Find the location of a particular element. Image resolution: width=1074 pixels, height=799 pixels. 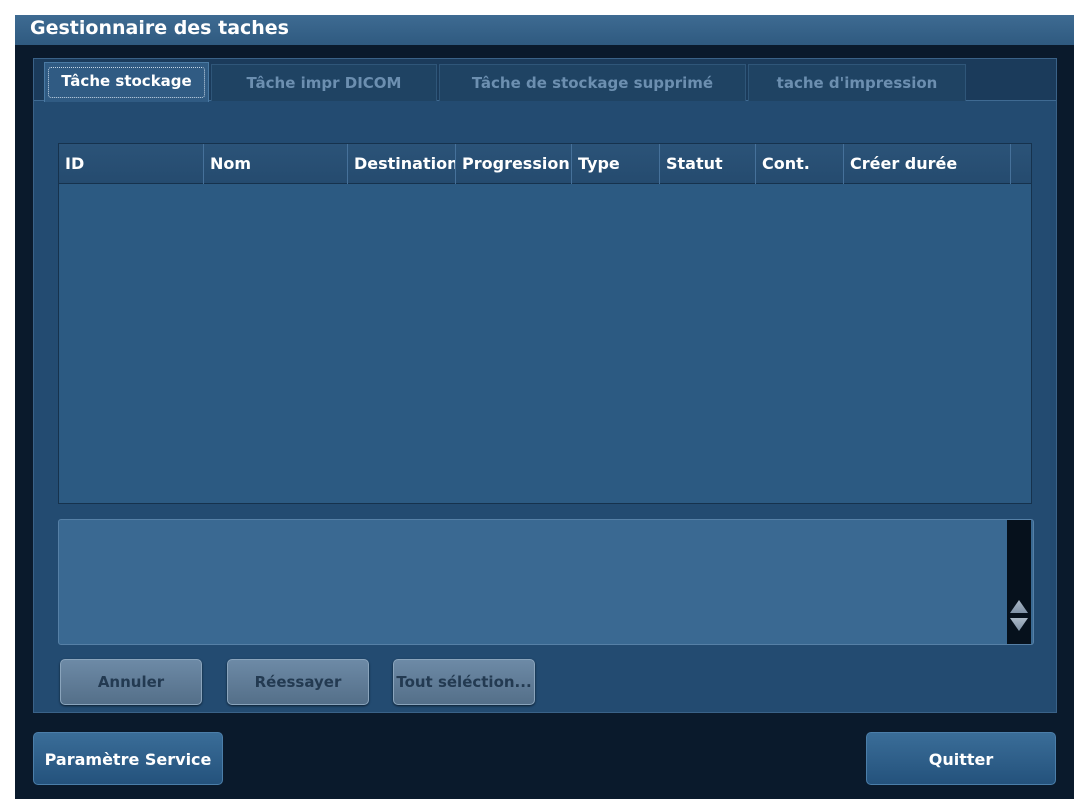

detail-scrollbar is located at coordinates (1019, 582).